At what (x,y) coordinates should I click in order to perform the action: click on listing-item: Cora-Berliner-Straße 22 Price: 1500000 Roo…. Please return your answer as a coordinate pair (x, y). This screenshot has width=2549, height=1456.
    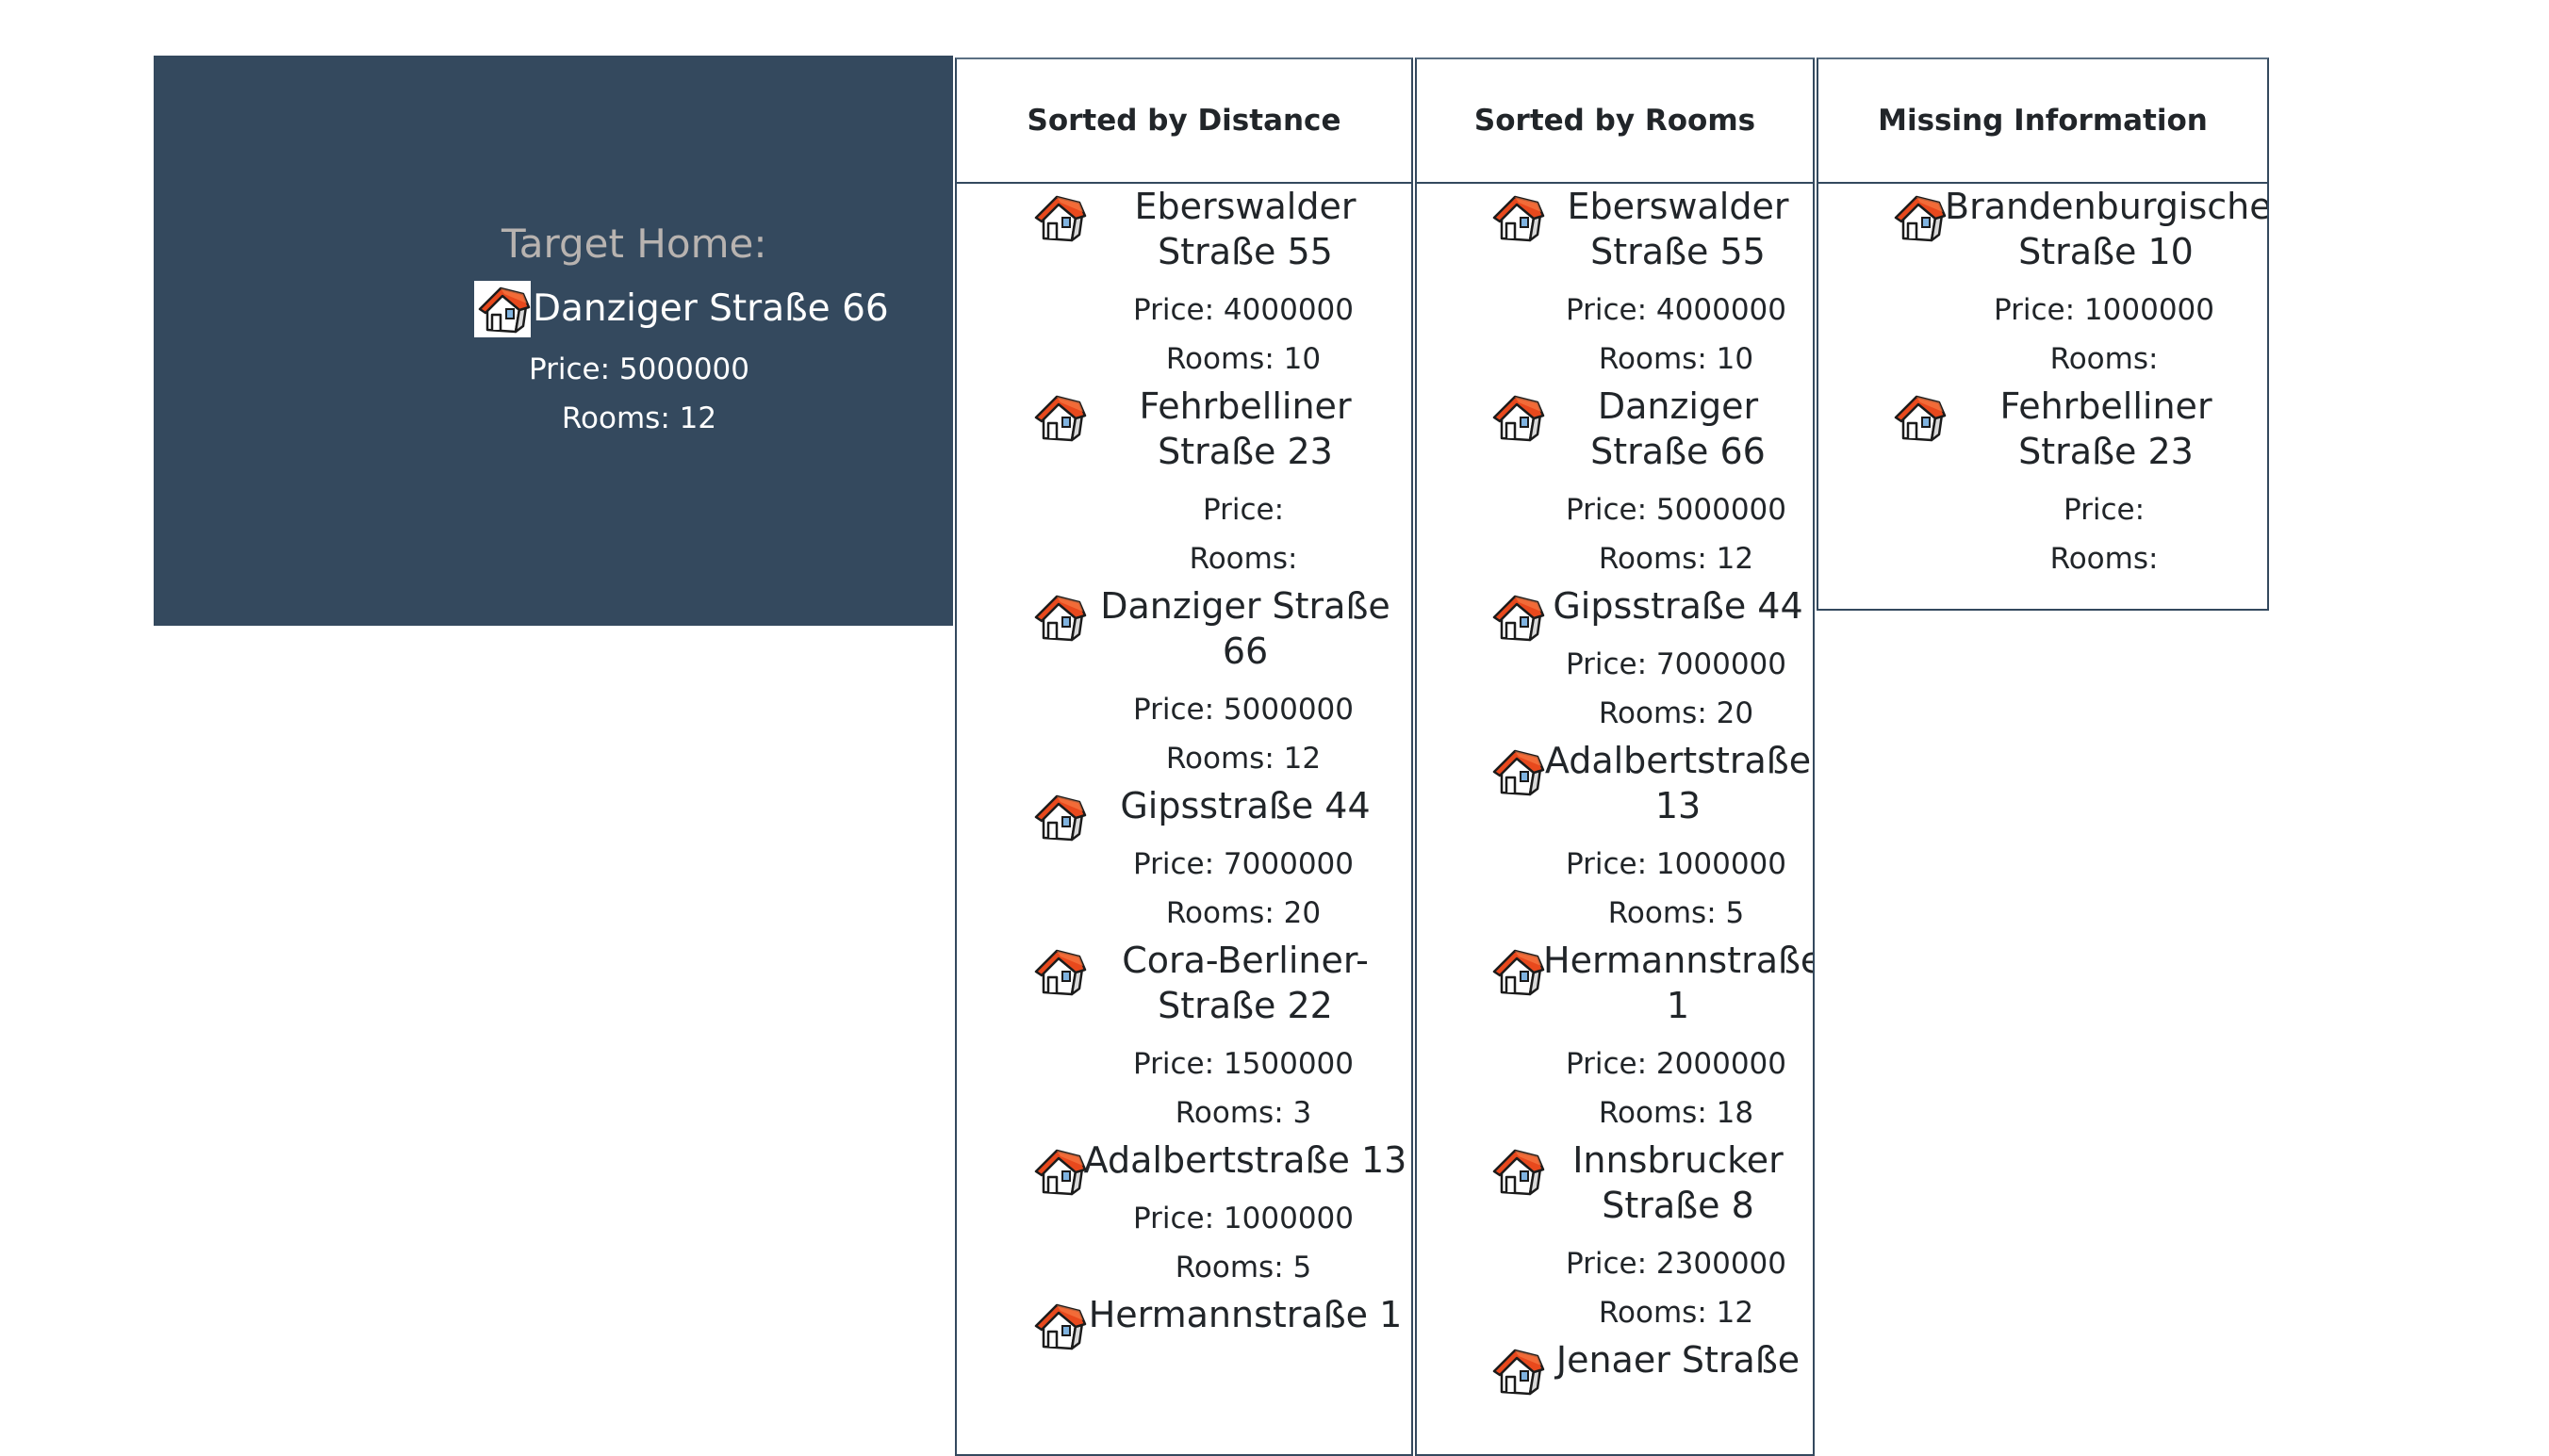
    Looking at the image, I should click on (1184, 1037).